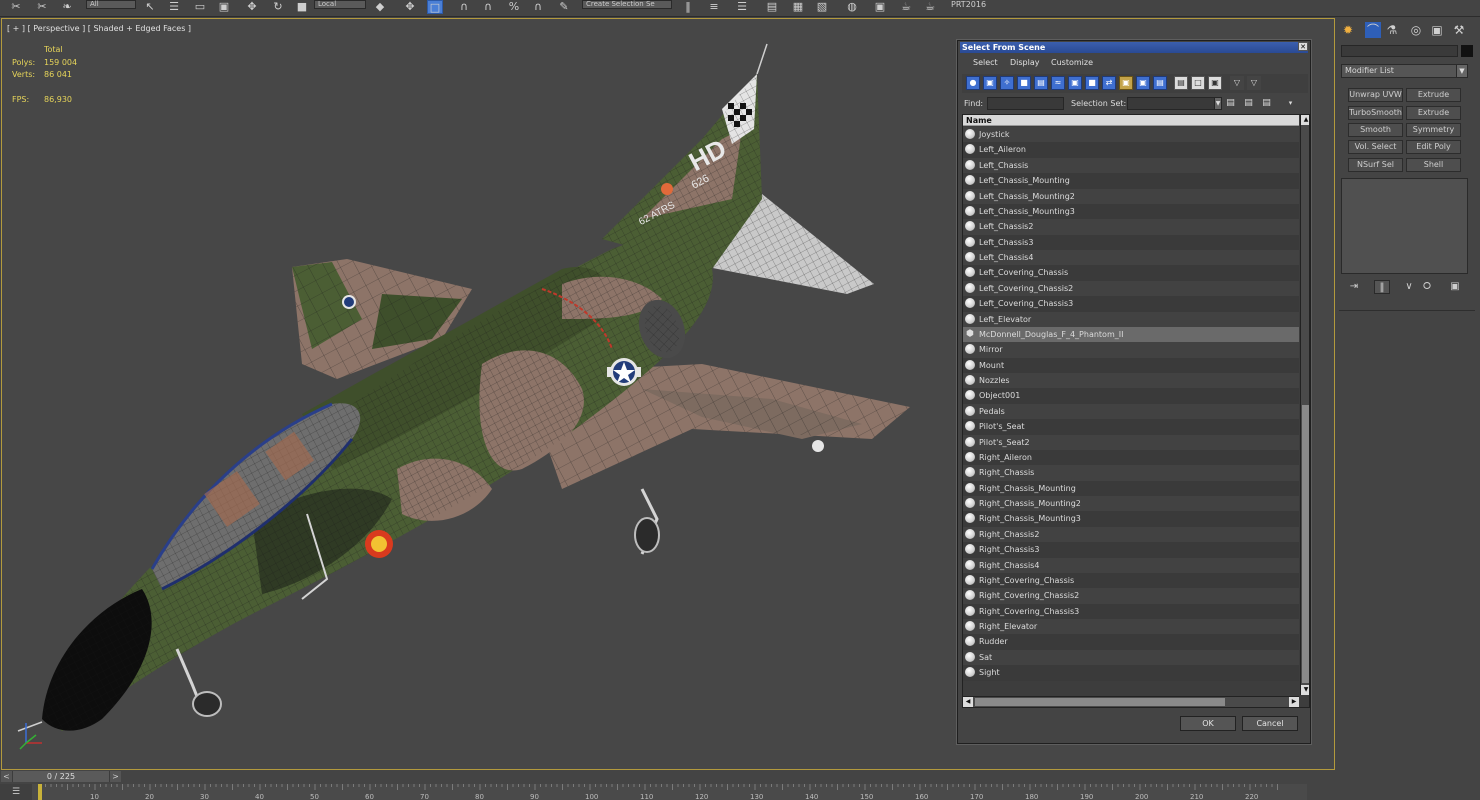 This screenshot has width=1480, height=800. What do you see at coordinates (1230, 103) in the screenshot?
I see `create-selection-set-icon: ▤` at bounding box center [1230, 103].